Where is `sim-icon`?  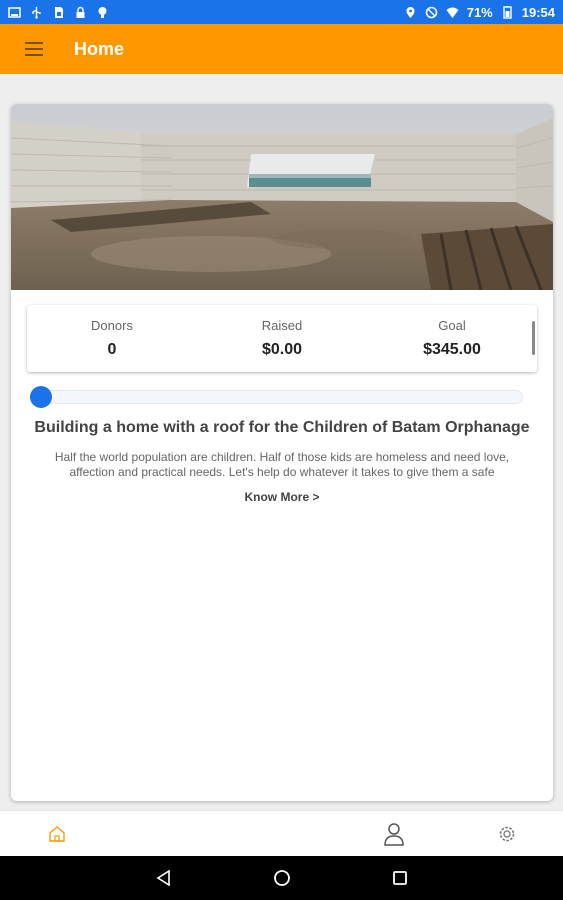
sim-icon is located at coordinates (59, 12).